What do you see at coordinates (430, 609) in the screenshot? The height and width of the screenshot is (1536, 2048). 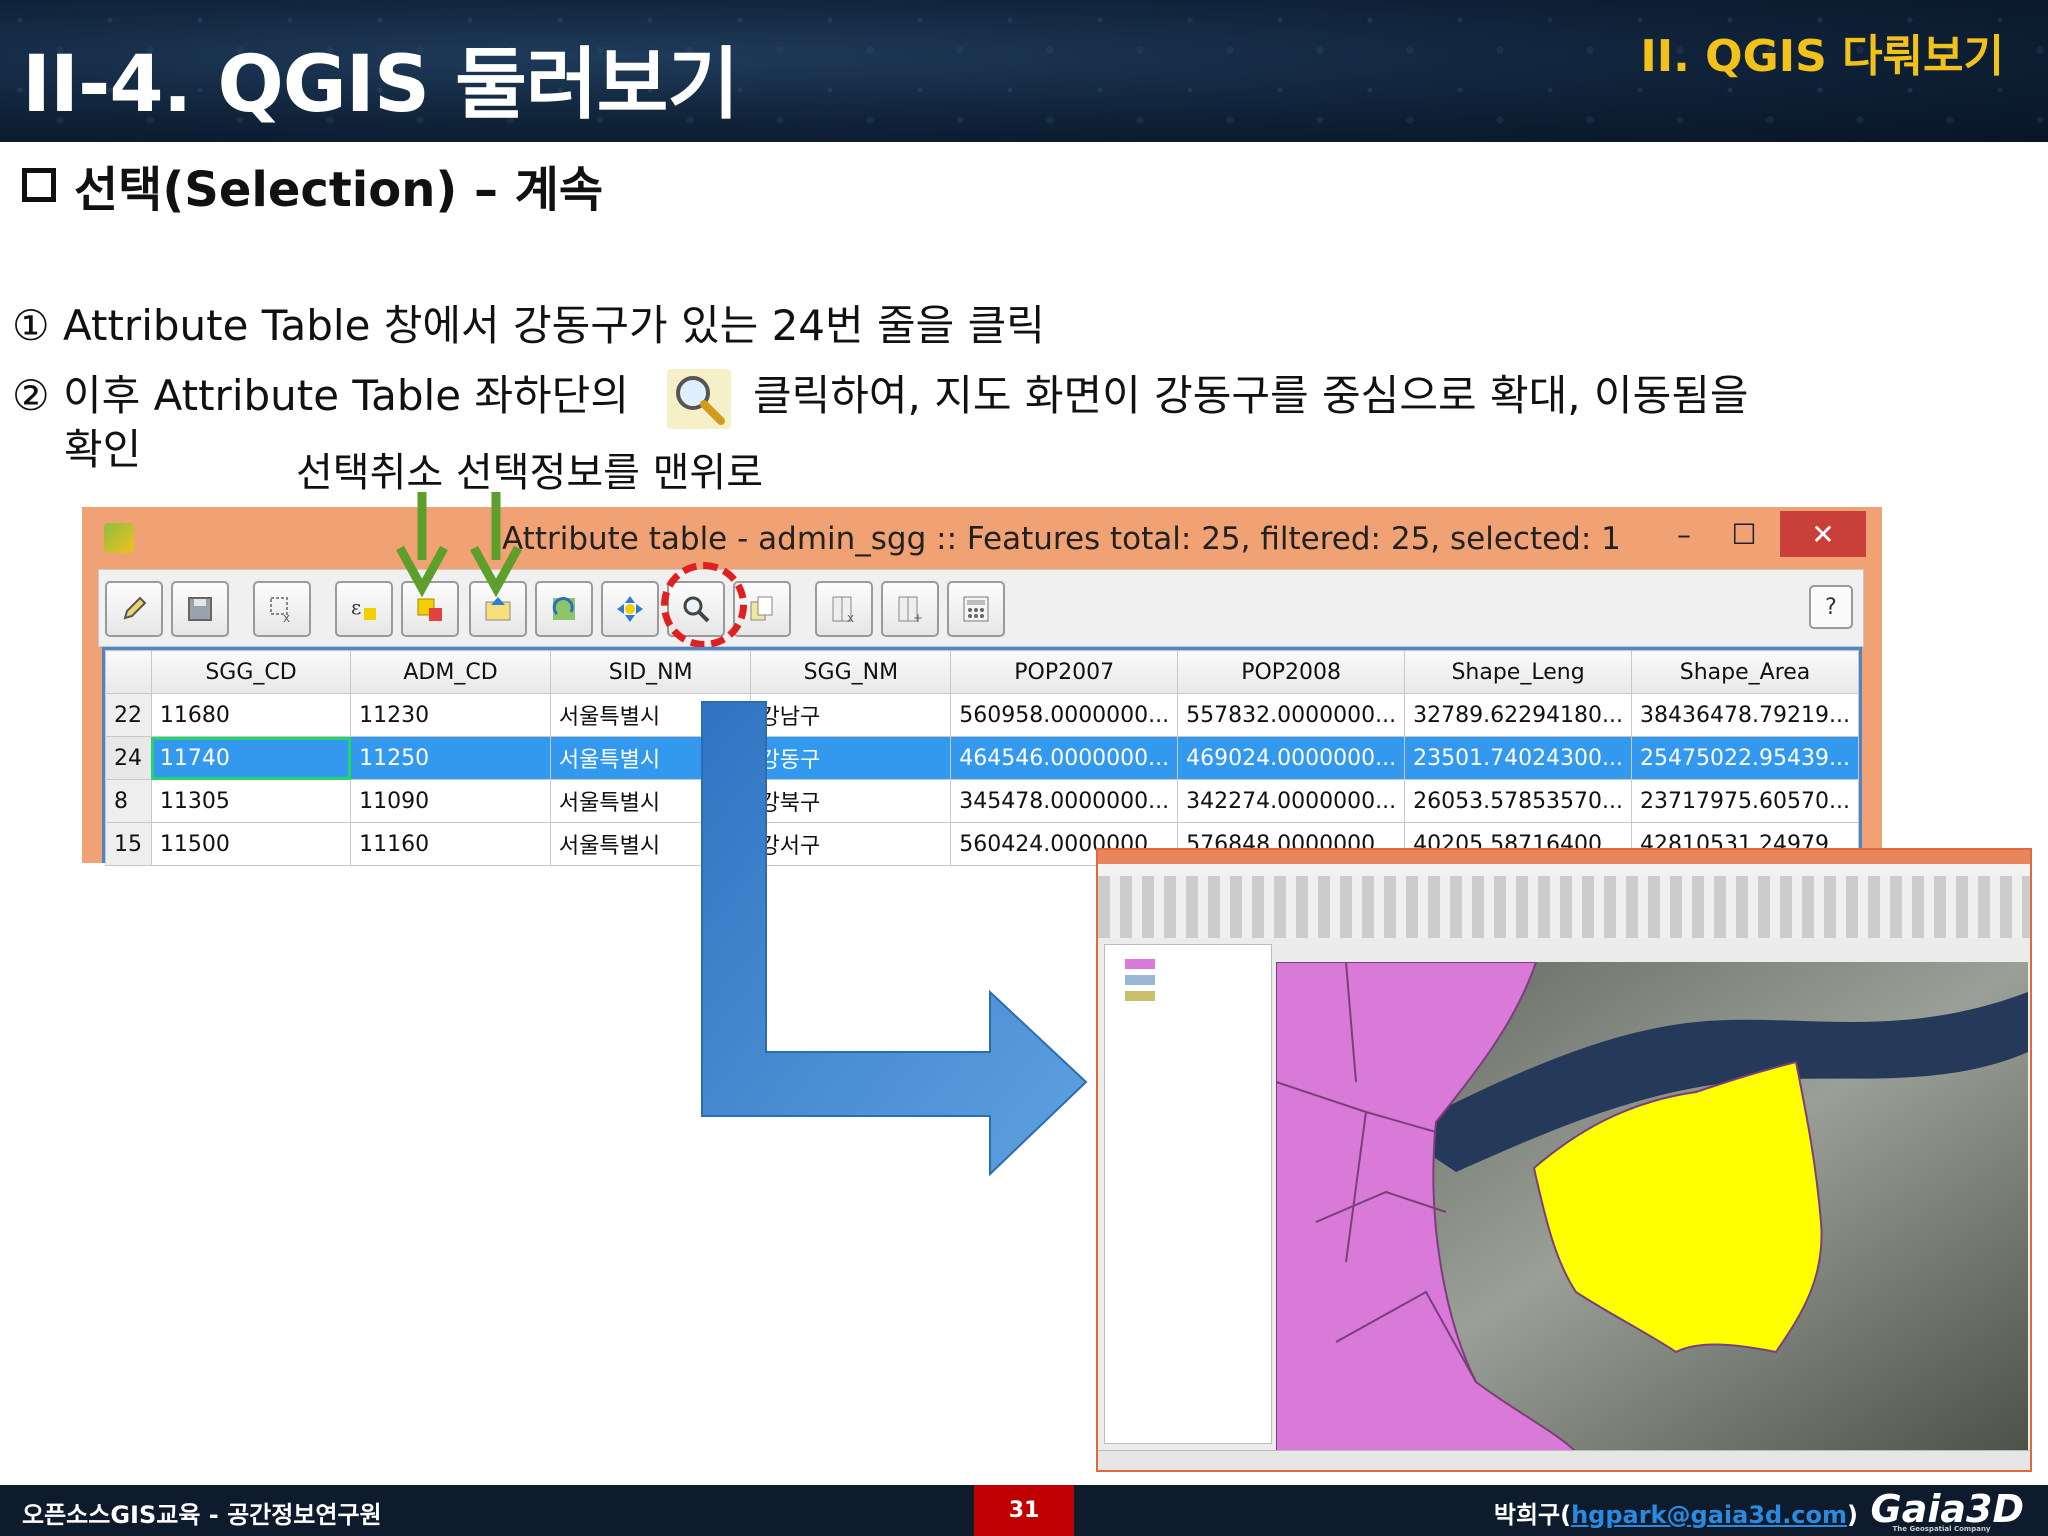 I see `deselect-all-button` at bounding box center [430, 609].